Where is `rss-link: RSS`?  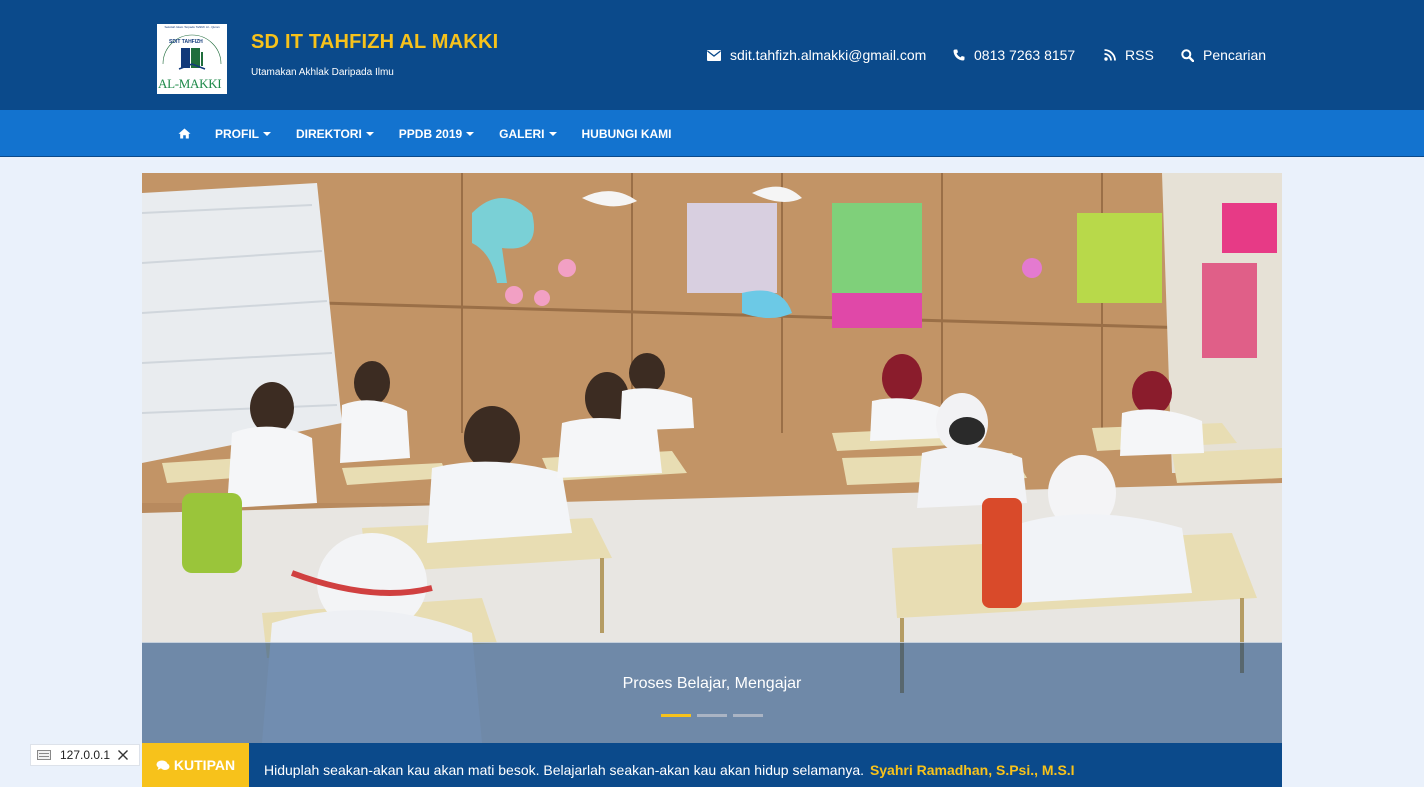 rss-link: RSS is located at coordinates (1129, 55).